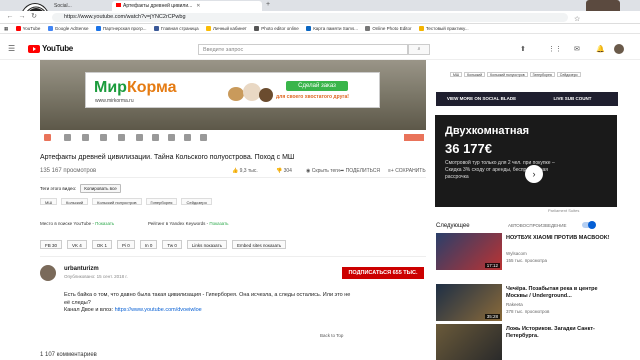 The height and width of the screenshot is (360, 640). What do you see at coordinates (81, 269) in the screenshot?
I see `channel-name: urbanturizm` at bounding box center [81, 269].